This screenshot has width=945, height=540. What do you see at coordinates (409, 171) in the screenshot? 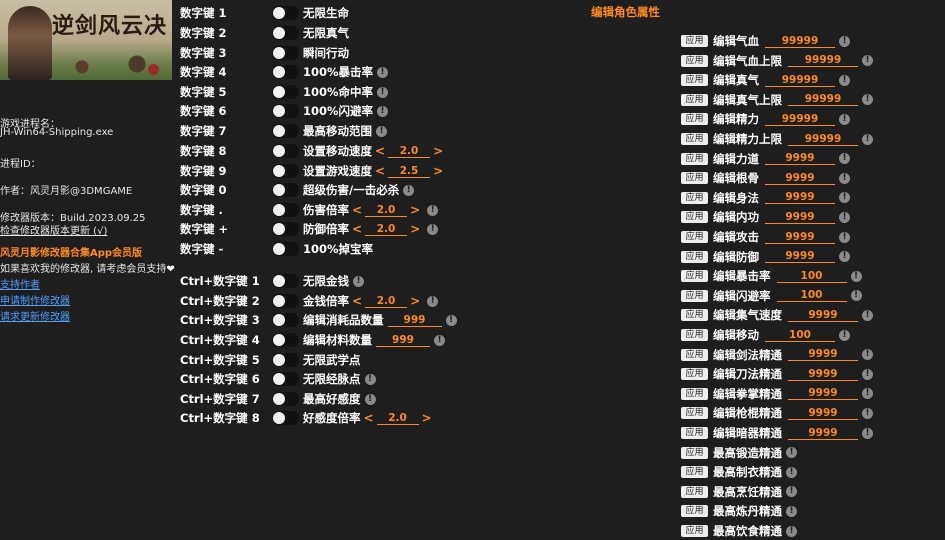
I see `value-input: 2.5` at bounding box center [409, 171].